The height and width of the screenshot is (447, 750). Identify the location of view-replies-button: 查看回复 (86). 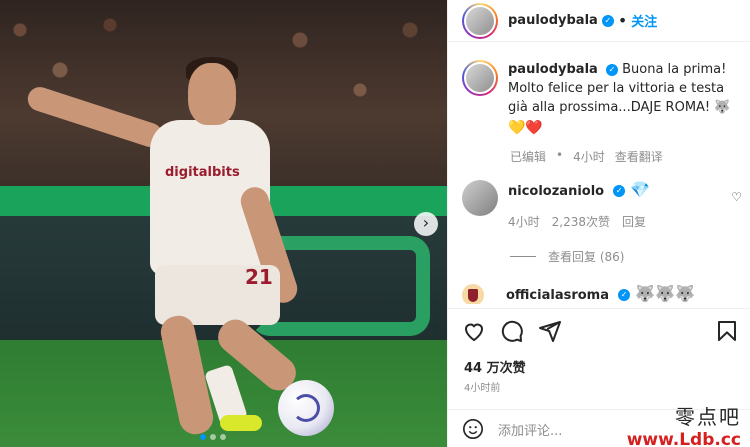
(567, 256).